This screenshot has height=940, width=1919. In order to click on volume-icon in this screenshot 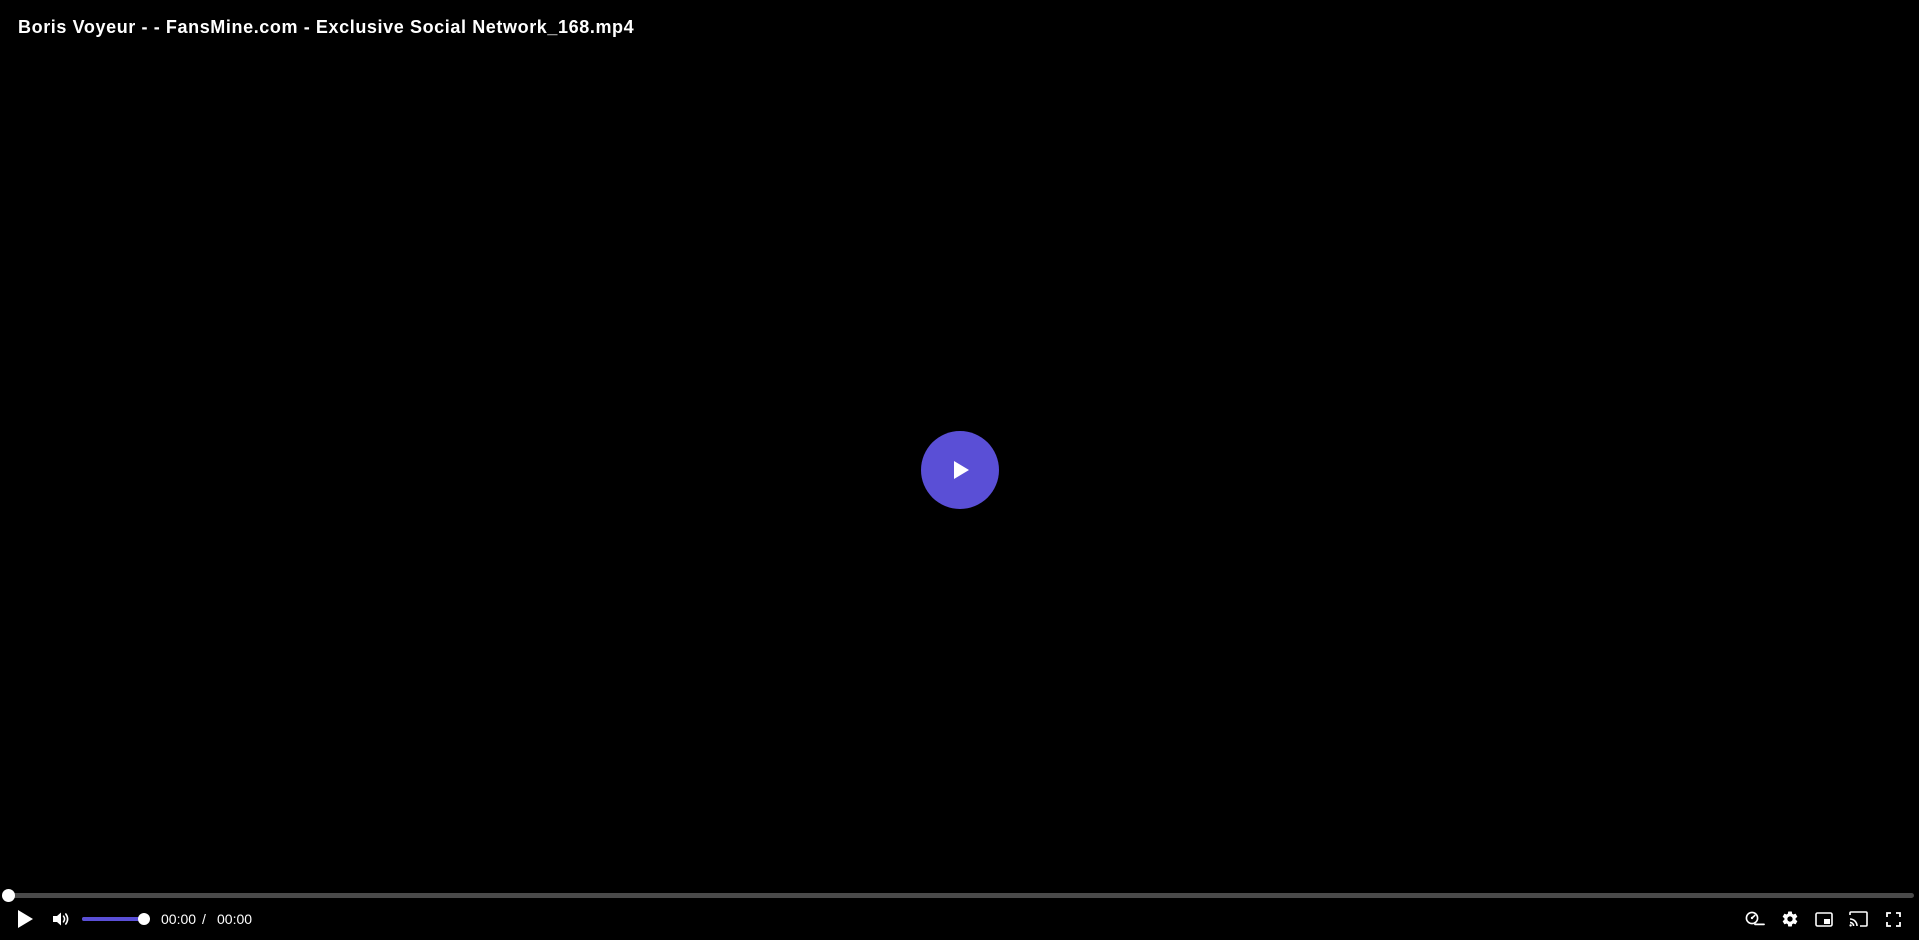, I will do `click(61, 919)`.